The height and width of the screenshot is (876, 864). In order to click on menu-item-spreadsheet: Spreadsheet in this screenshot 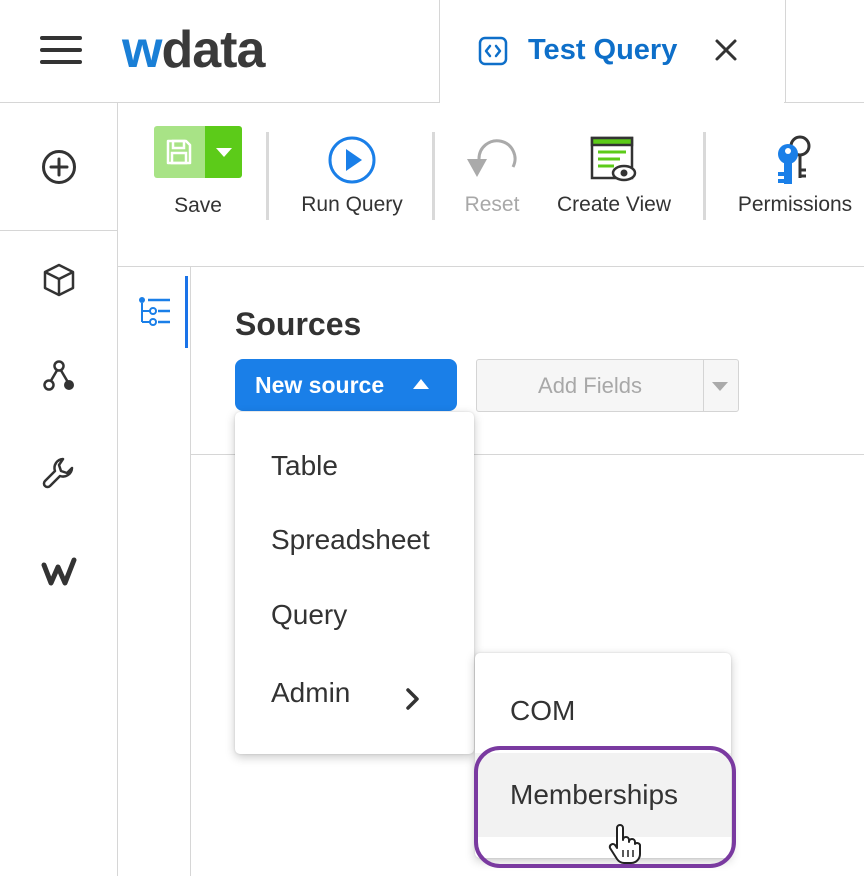, I will do `click(354, 540)`.